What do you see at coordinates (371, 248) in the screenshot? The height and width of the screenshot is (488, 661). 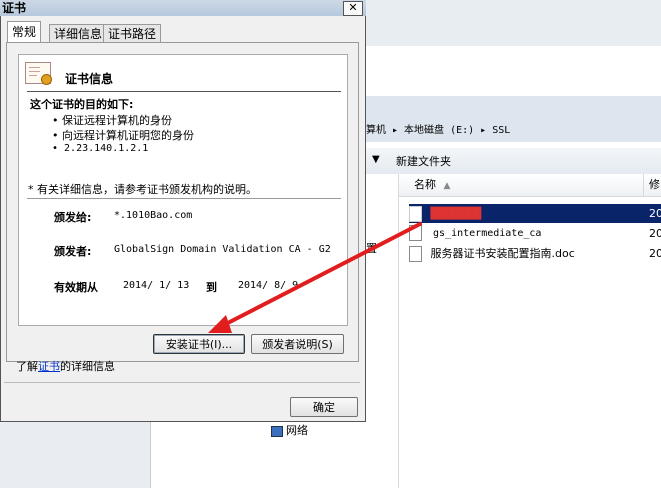 I see `nav-partial-label: 置` at bounding box center [371, 248].